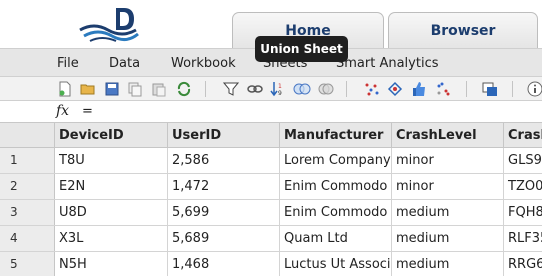  I want to click on table-cell: T8U, so click(111, 160).